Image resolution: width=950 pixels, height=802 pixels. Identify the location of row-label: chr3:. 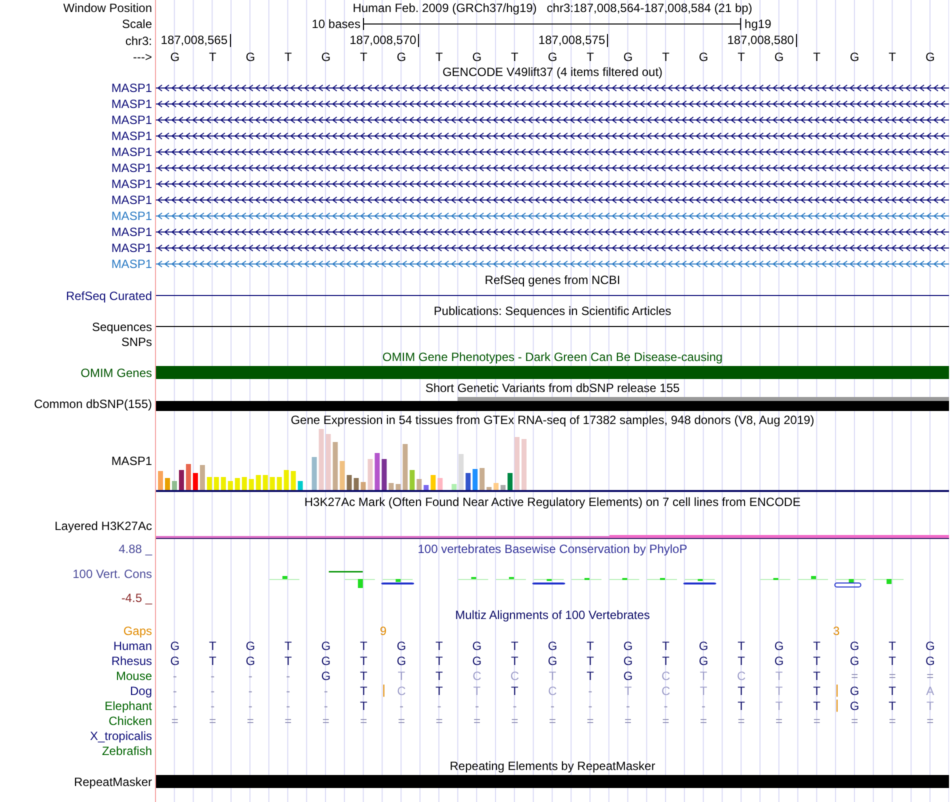
(140, 41).